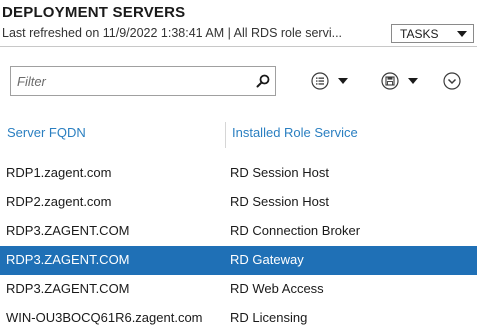 This screenshot has height=332, width=477. Describe the element at coordinates (329, 81) in the screenshot. I see `list-options-button` at that location.